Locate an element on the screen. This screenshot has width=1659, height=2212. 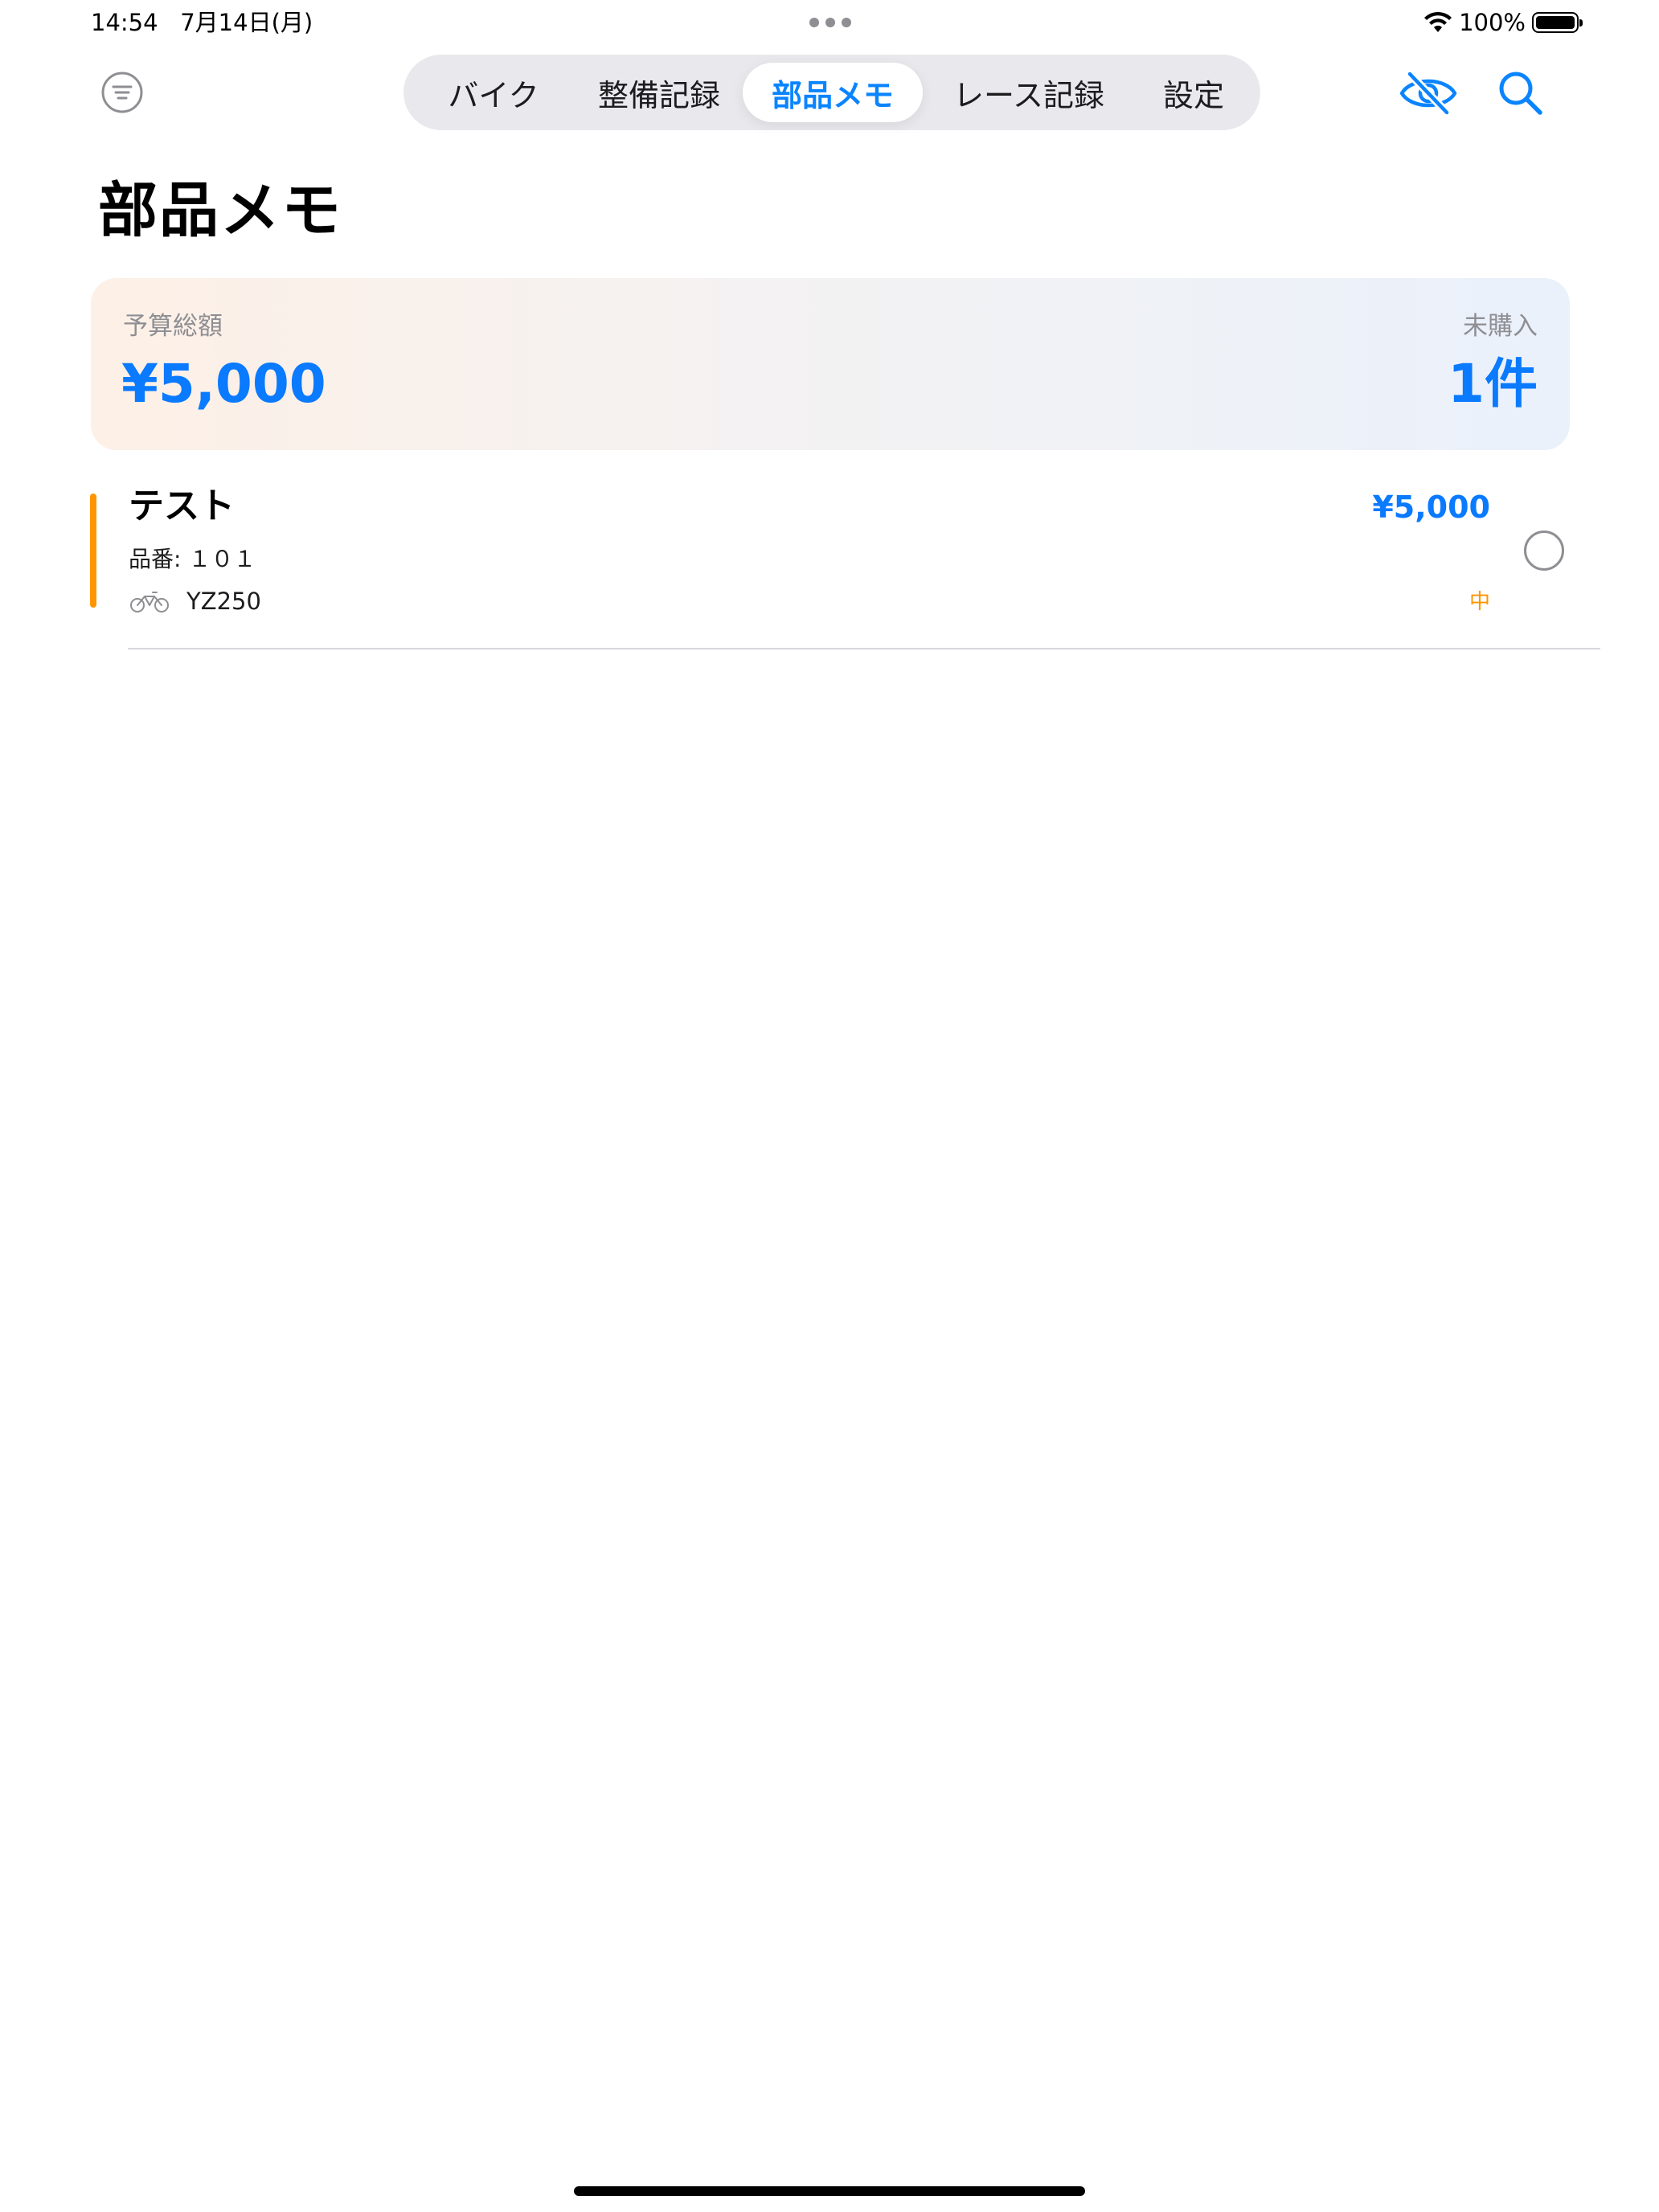
eye-slash-icon is located at coordinates (1428, 93).